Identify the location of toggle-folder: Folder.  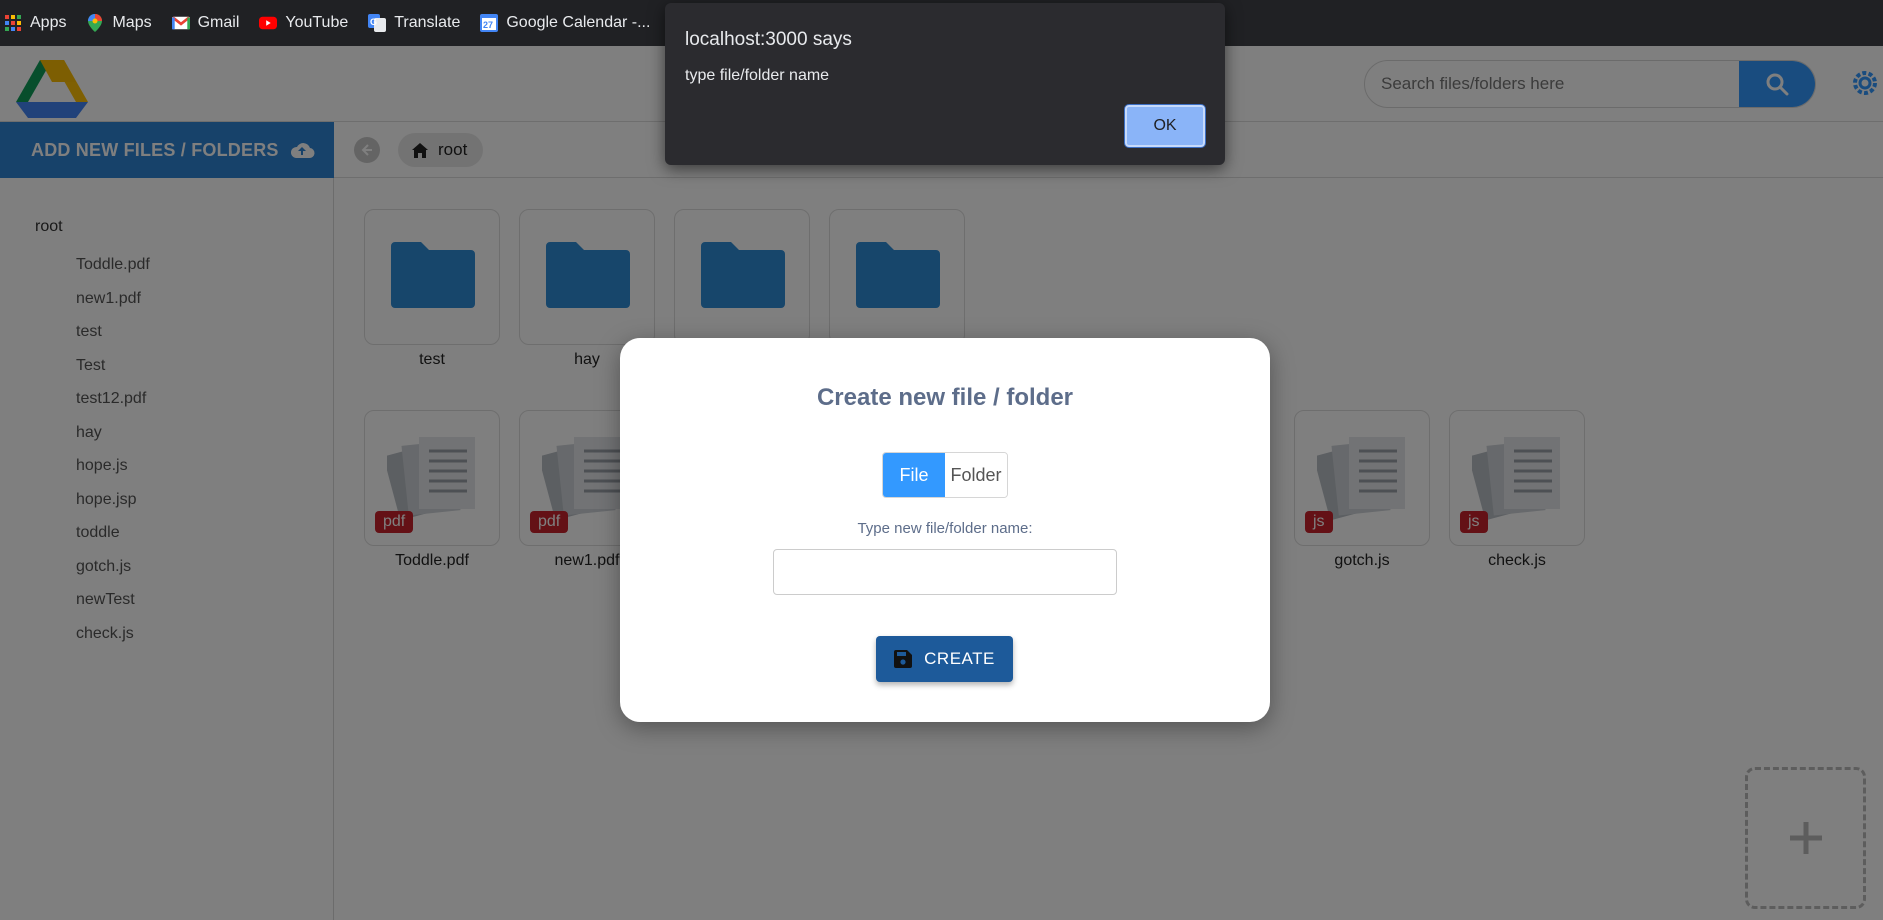
(976, 475).